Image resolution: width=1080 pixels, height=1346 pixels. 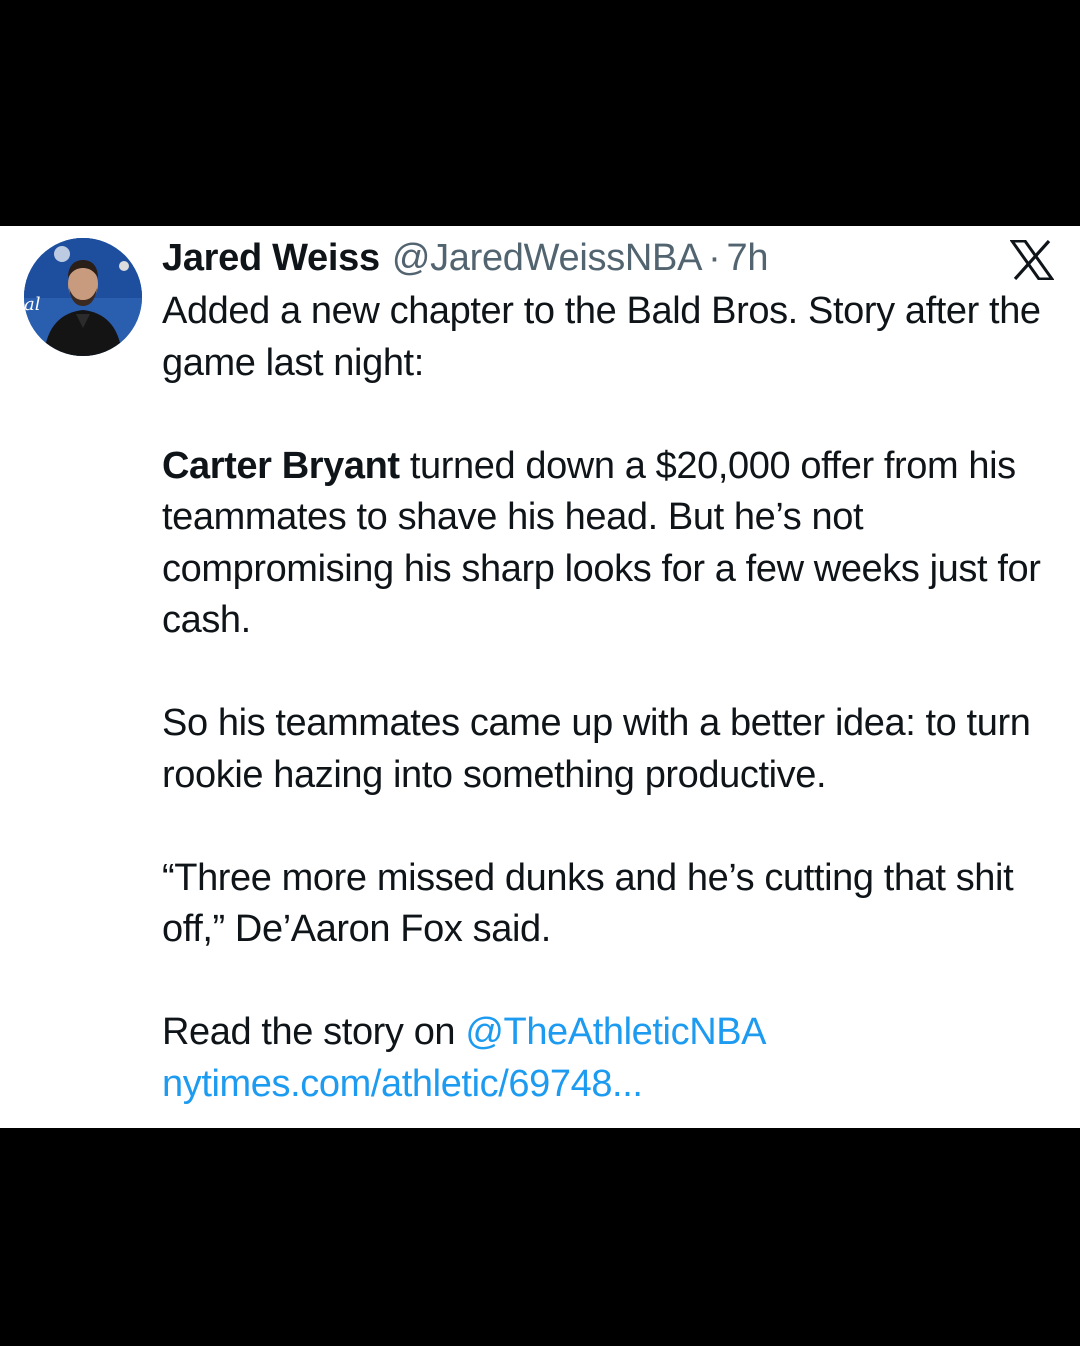 What do you see at coordinates (1032, 260) in the screenshot?
I see `x-logo-icon` at bounding box center [1032, 260].